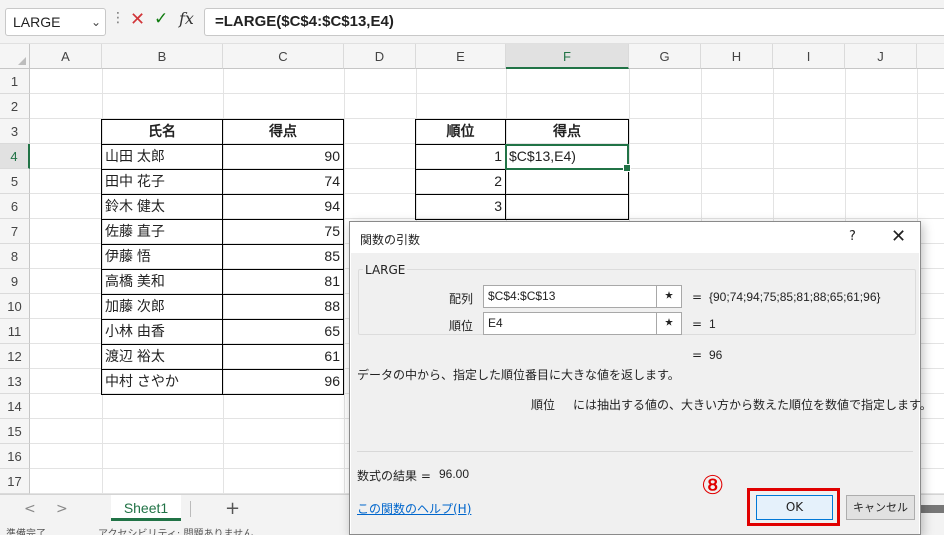  Describe the element at coordinates (568, 158) in the screenshot. I see `active-cell-f4` at that location.